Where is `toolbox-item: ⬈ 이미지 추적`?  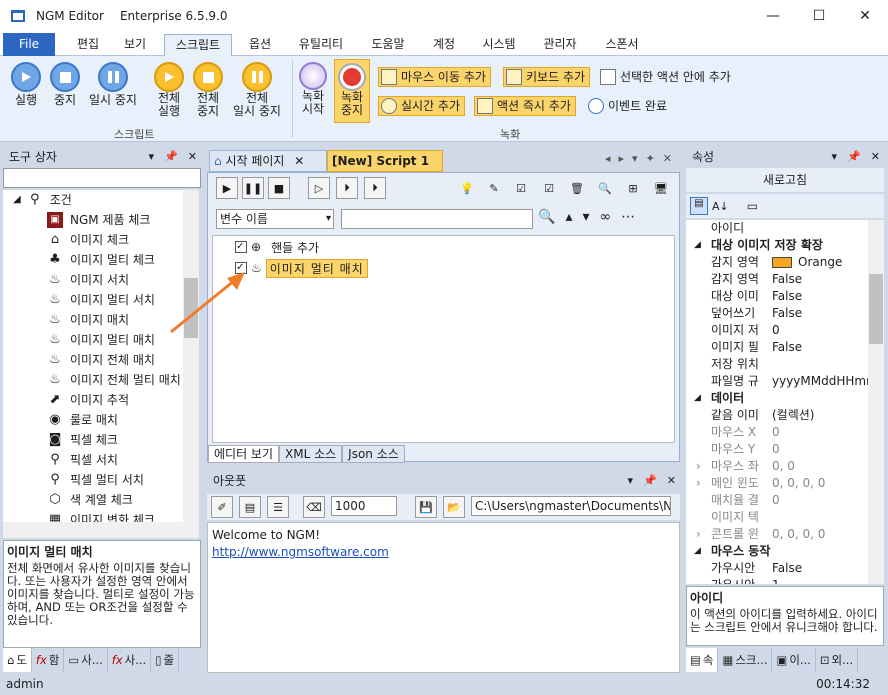 toolbox-item: ⬈ 이미지 추적 is located at coordinates (88, 400).